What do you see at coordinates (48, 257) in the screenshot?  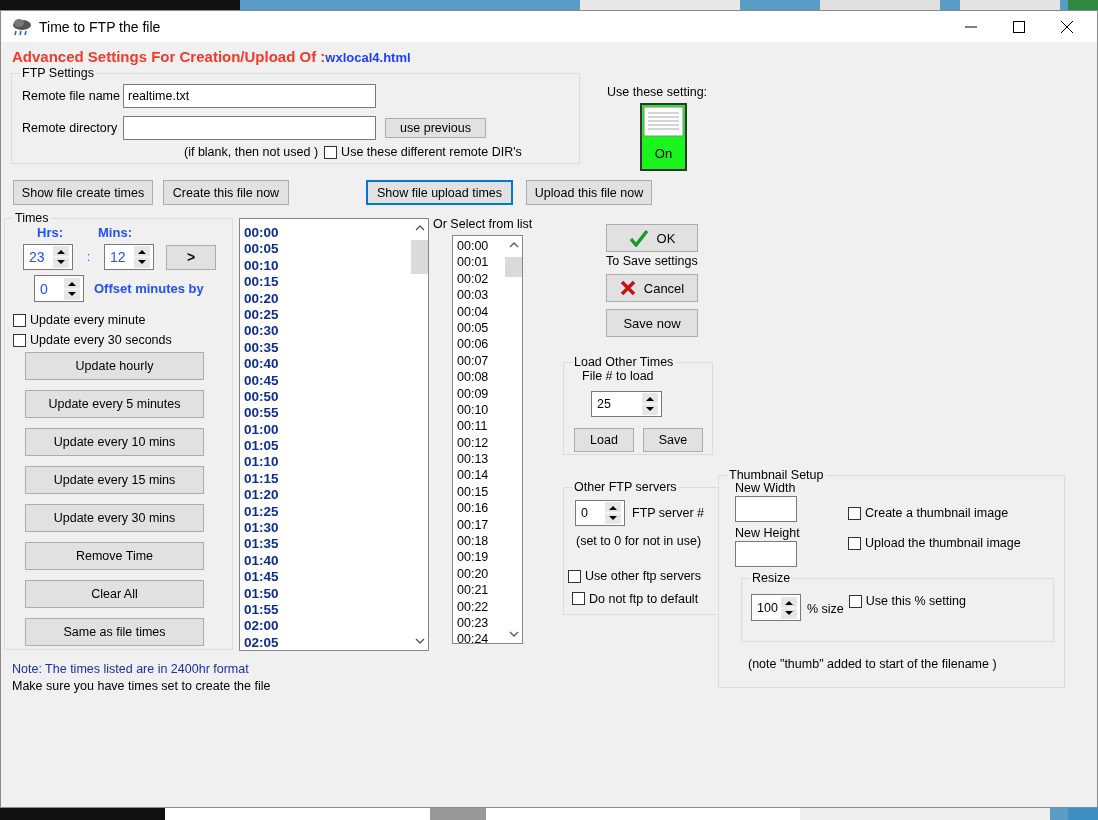 I see `spin-field: 23` at bounding box center [48, 257].